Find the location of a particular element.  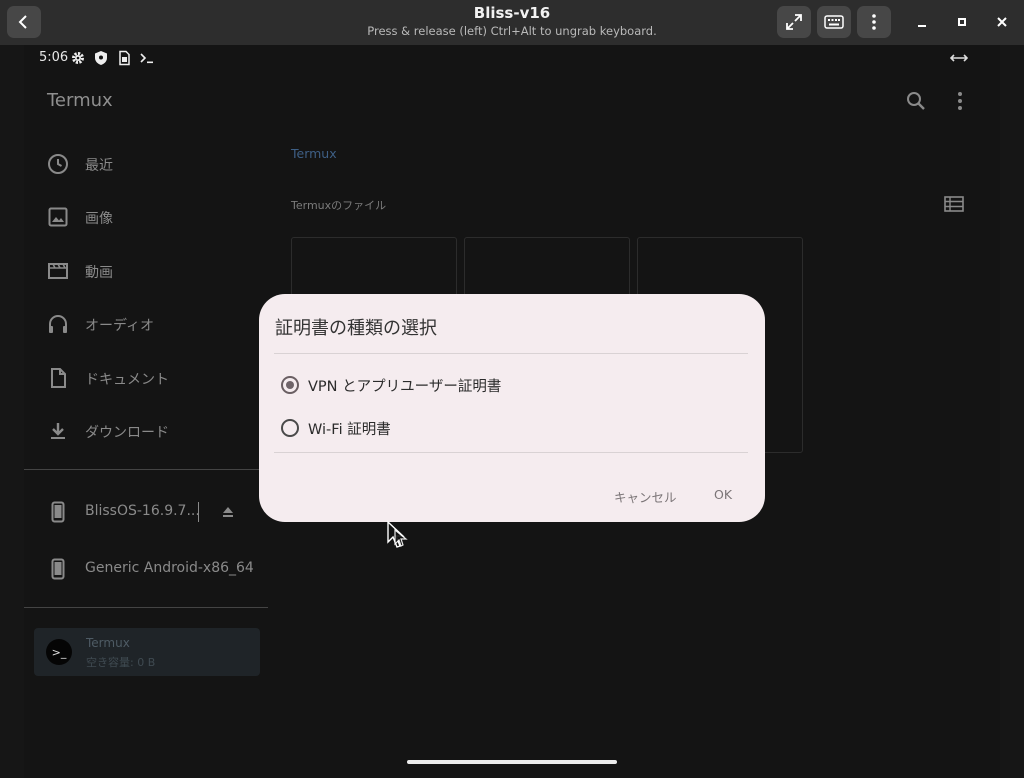

option-vpn-app-user-cert: VPN とアプリユーザー証明書 is located at coordinates (511, 387).